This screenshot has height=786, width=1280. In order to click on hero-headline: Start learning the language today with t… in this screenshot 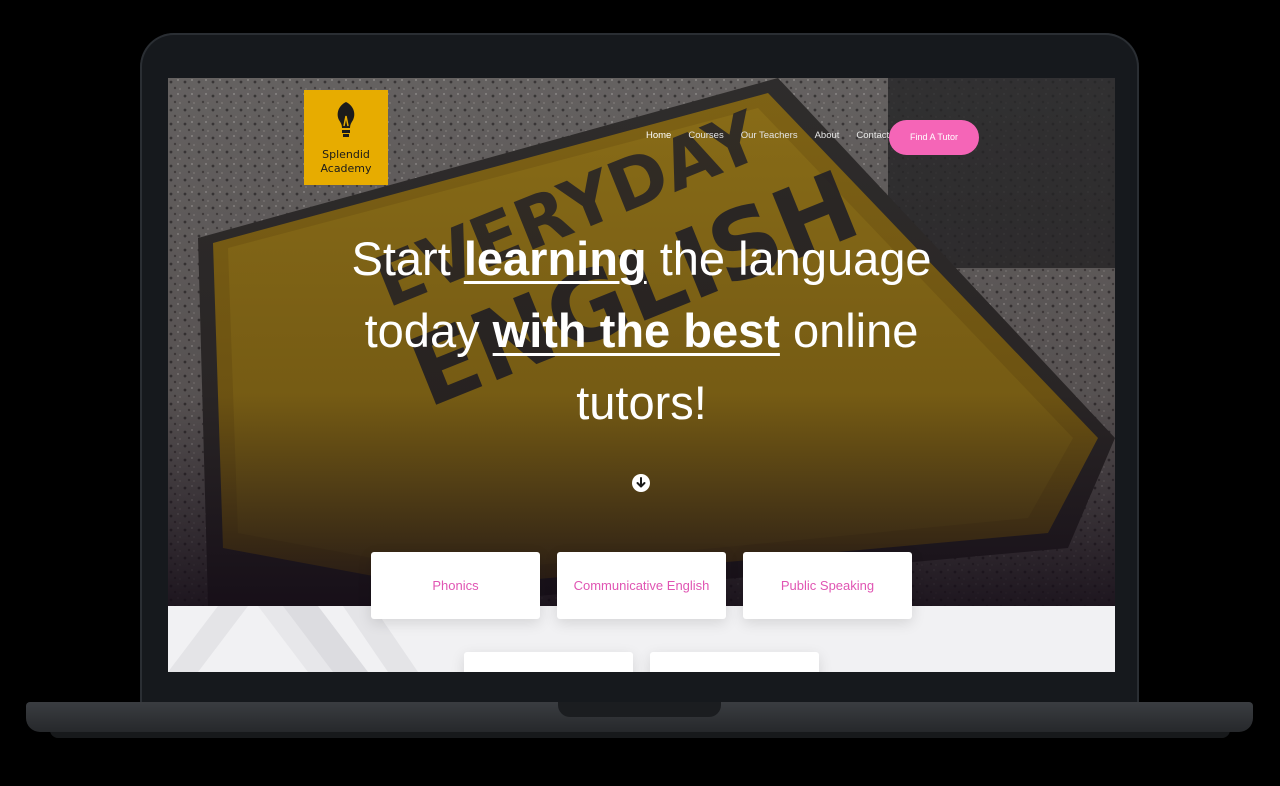, I will do `click(641, 331)`.